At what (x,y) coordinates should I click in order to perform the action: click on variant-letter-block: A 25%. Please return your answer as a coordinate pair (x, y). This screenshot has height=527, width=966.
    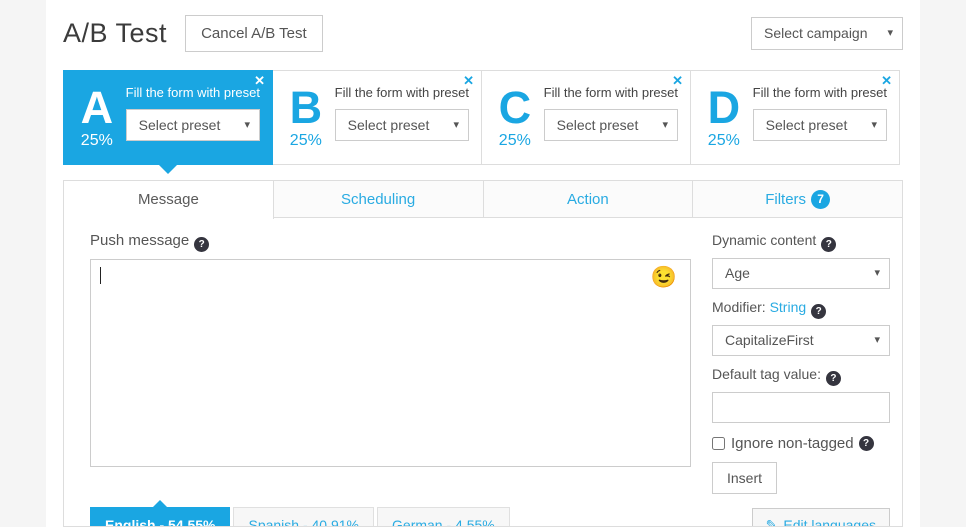
    Looking at the image, I should click on (97, 118).